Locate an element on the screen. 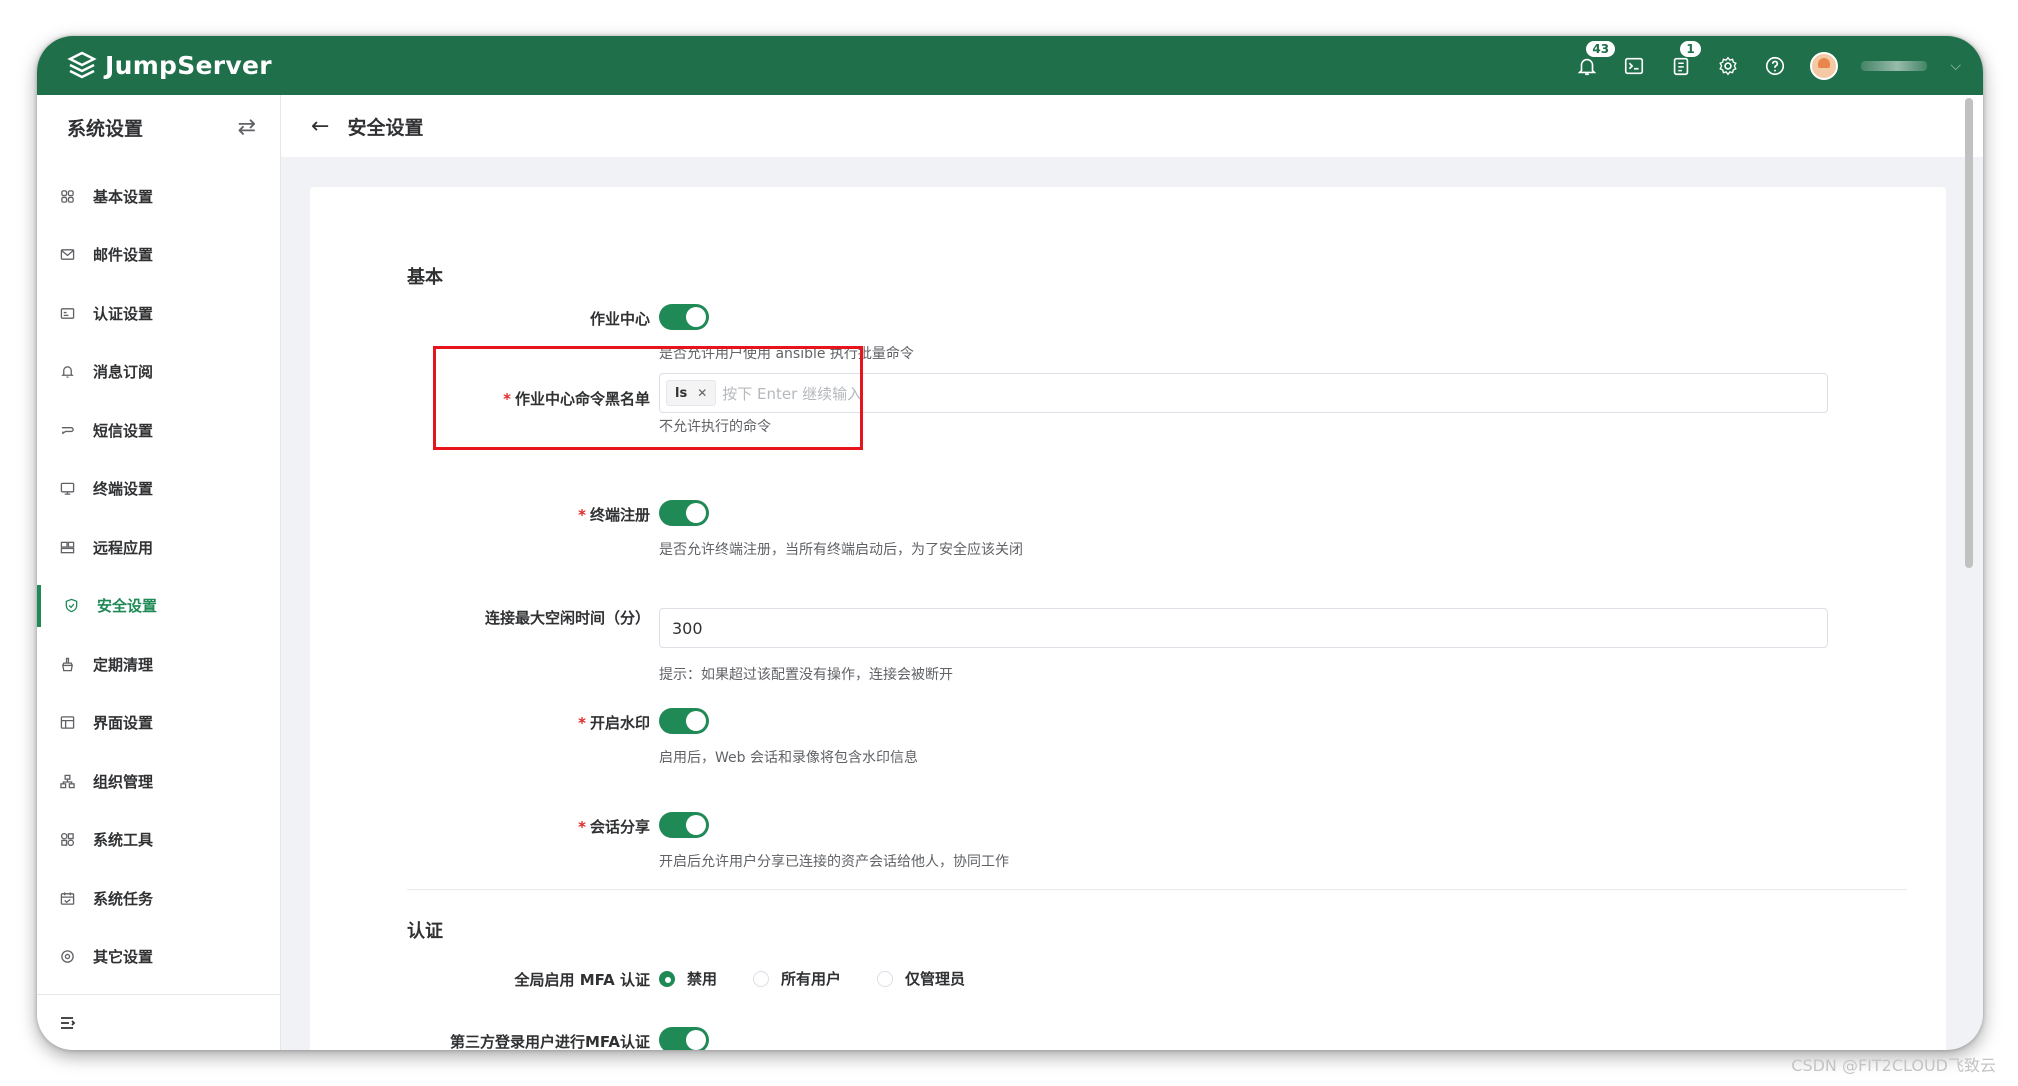 Image resolution: width=2018 pixels, height=1086 pixels. watermark-switch is located at coordinates (684, 721).